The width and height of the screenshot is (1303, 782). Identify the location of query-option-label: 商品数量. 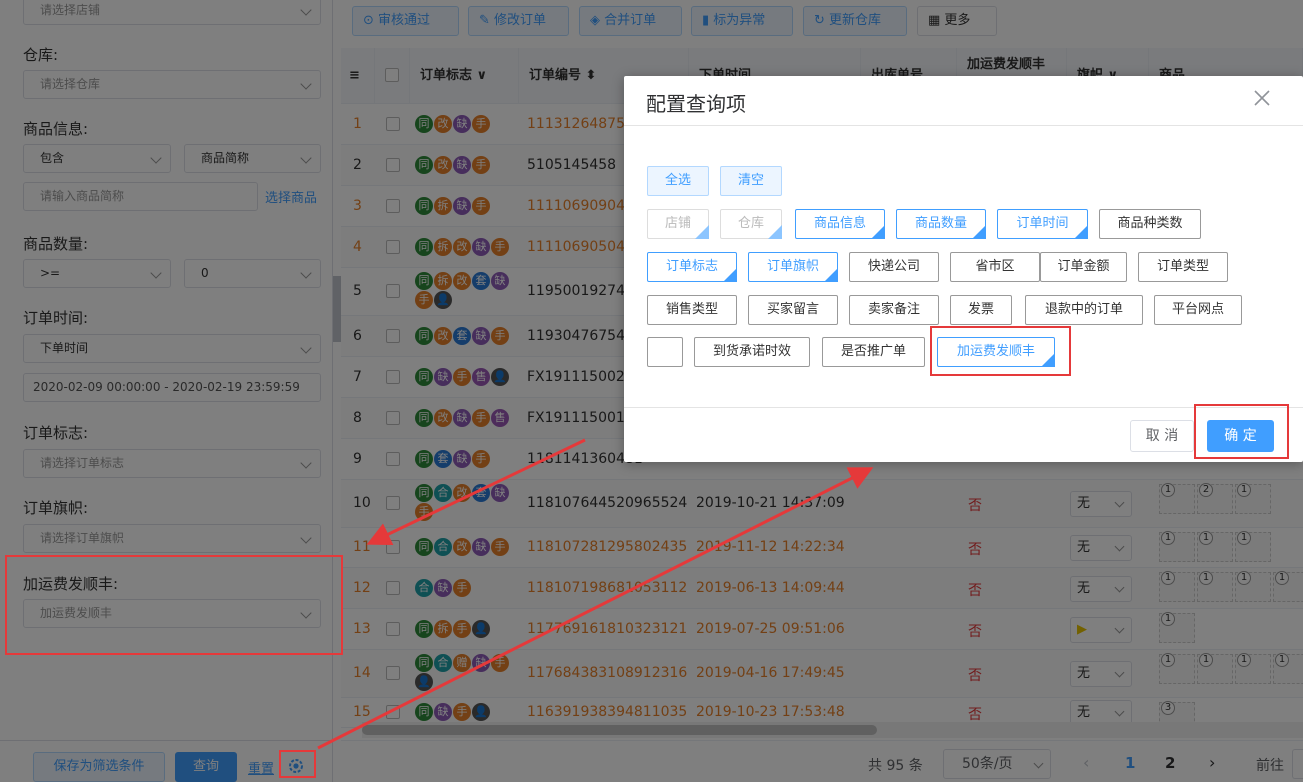
(940, 223).